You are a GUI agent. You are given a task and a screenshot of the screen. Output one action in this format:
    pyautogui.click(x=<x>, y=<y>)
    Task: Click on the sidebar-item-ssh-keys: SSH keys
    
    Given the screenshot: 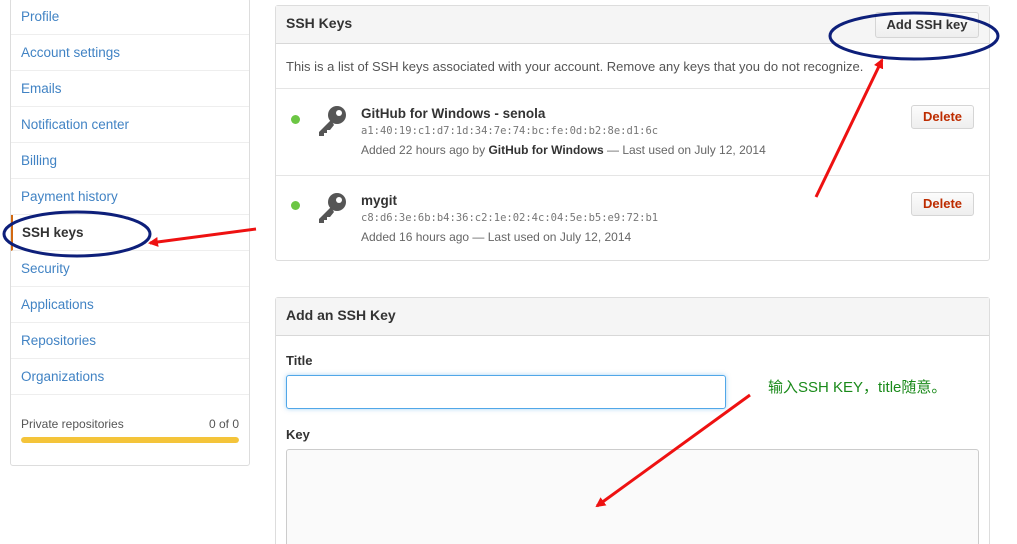 What is the action you would take?
    pyautogui.click(x=130, y=233)
    